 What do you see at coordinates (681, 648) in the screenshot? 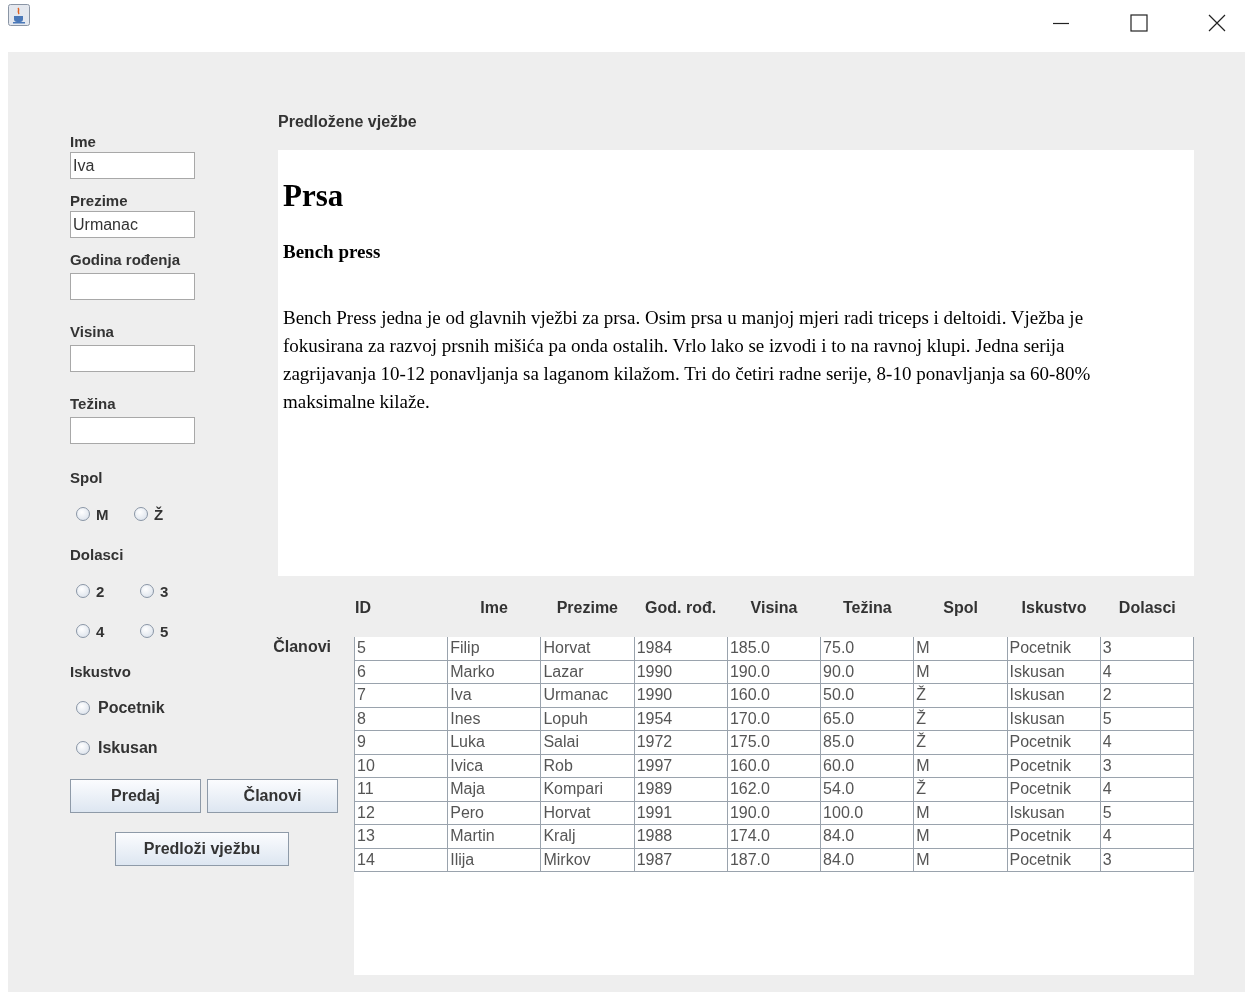
I see `table-cell: 1984` at bounding box center [681, 648].